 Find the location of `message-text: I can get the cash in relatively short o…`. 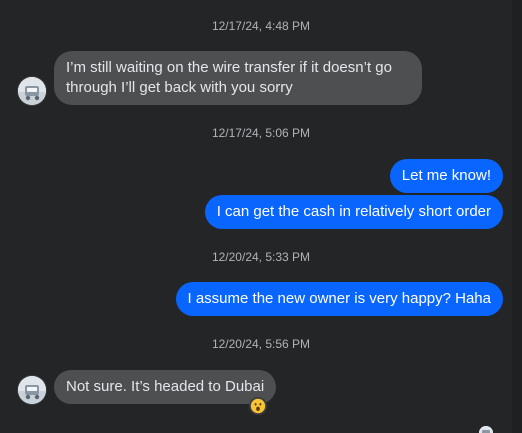

message-text: I can get the cash in relatively short o… is located at coordinates (353, 211).